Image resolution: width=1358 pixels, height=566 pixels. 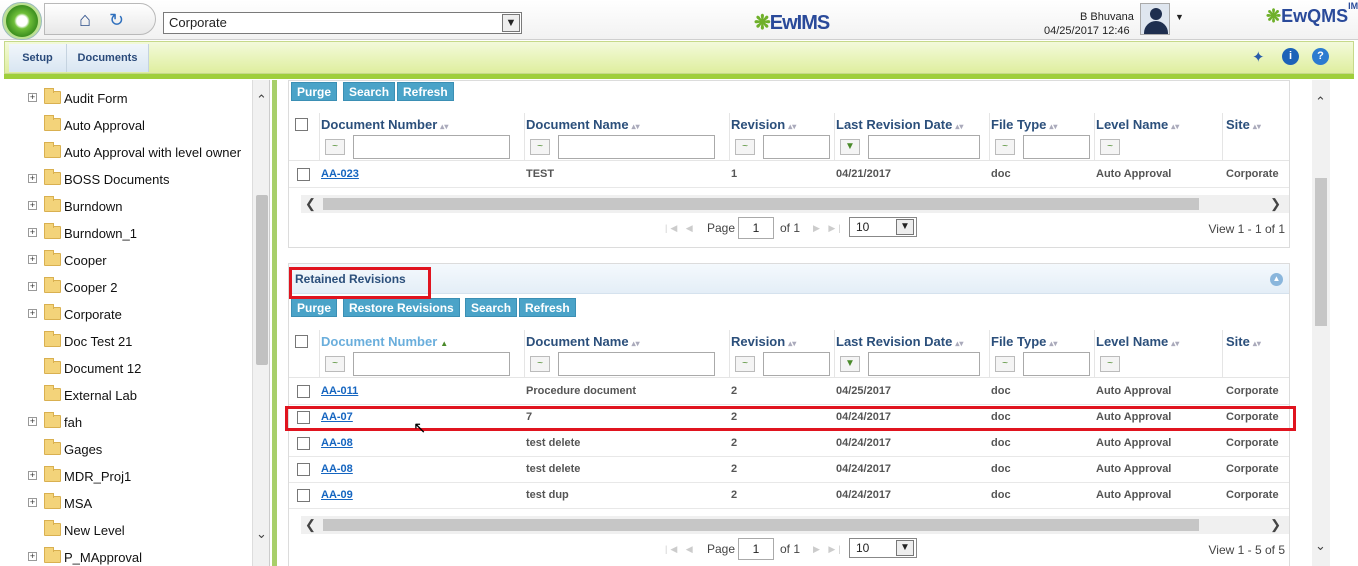 I want to click on column-header: Level Name ▴▾, so click(x=1137, y=341).